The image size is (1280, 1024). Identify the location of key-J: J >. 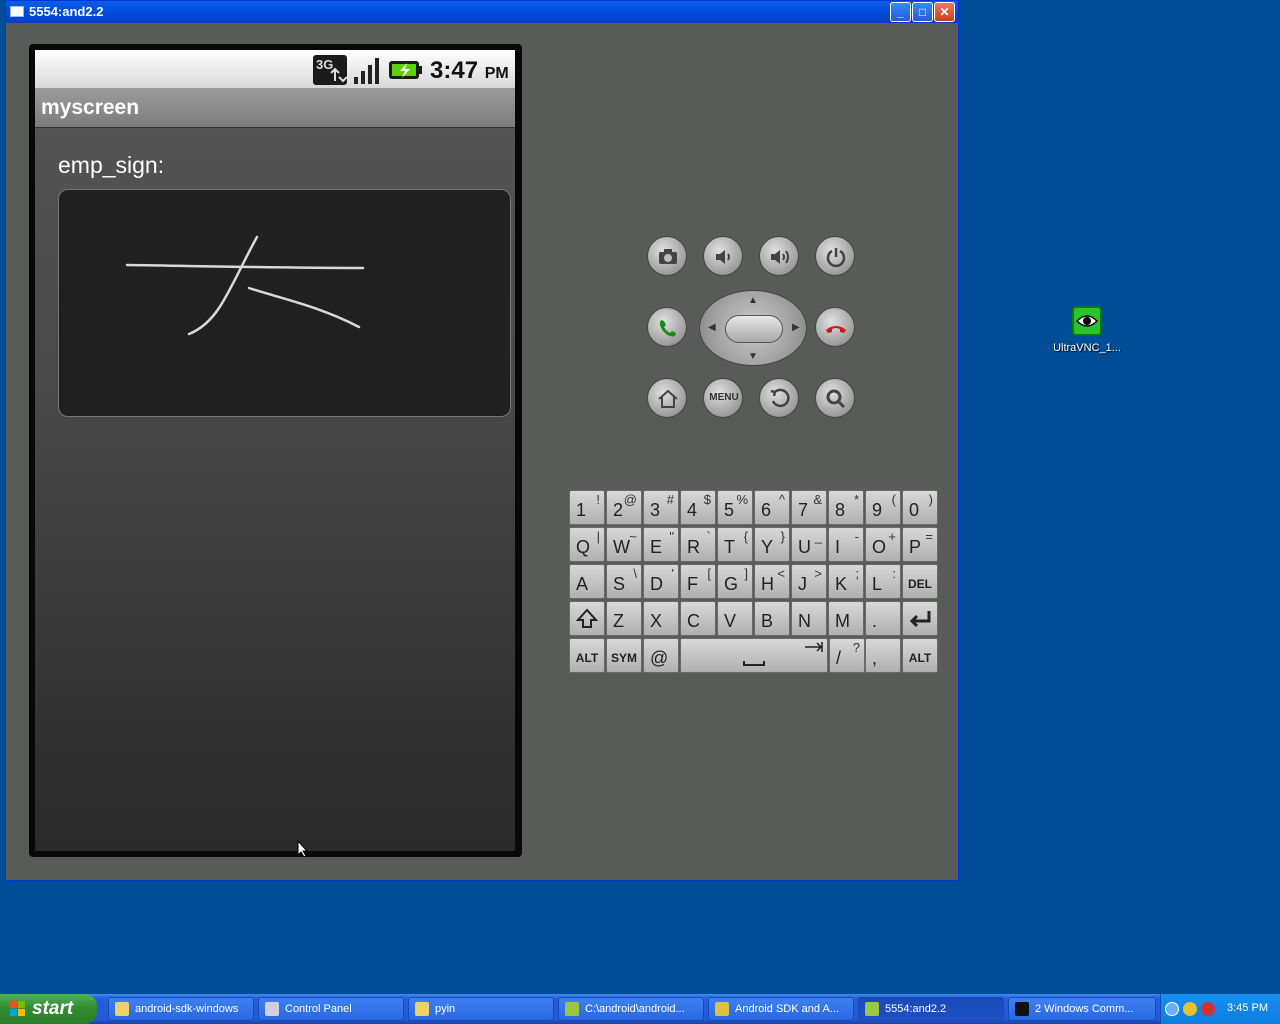
(809, 581).